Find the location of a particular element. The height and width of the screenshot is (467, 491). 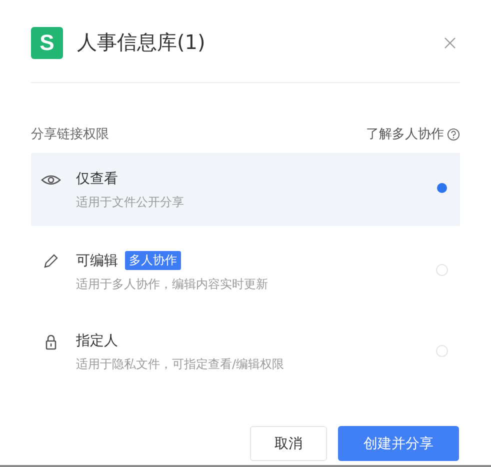

option-description: 适用于隐私文件，可指定查看/编辑权限 is located at coordinates (181, 364).